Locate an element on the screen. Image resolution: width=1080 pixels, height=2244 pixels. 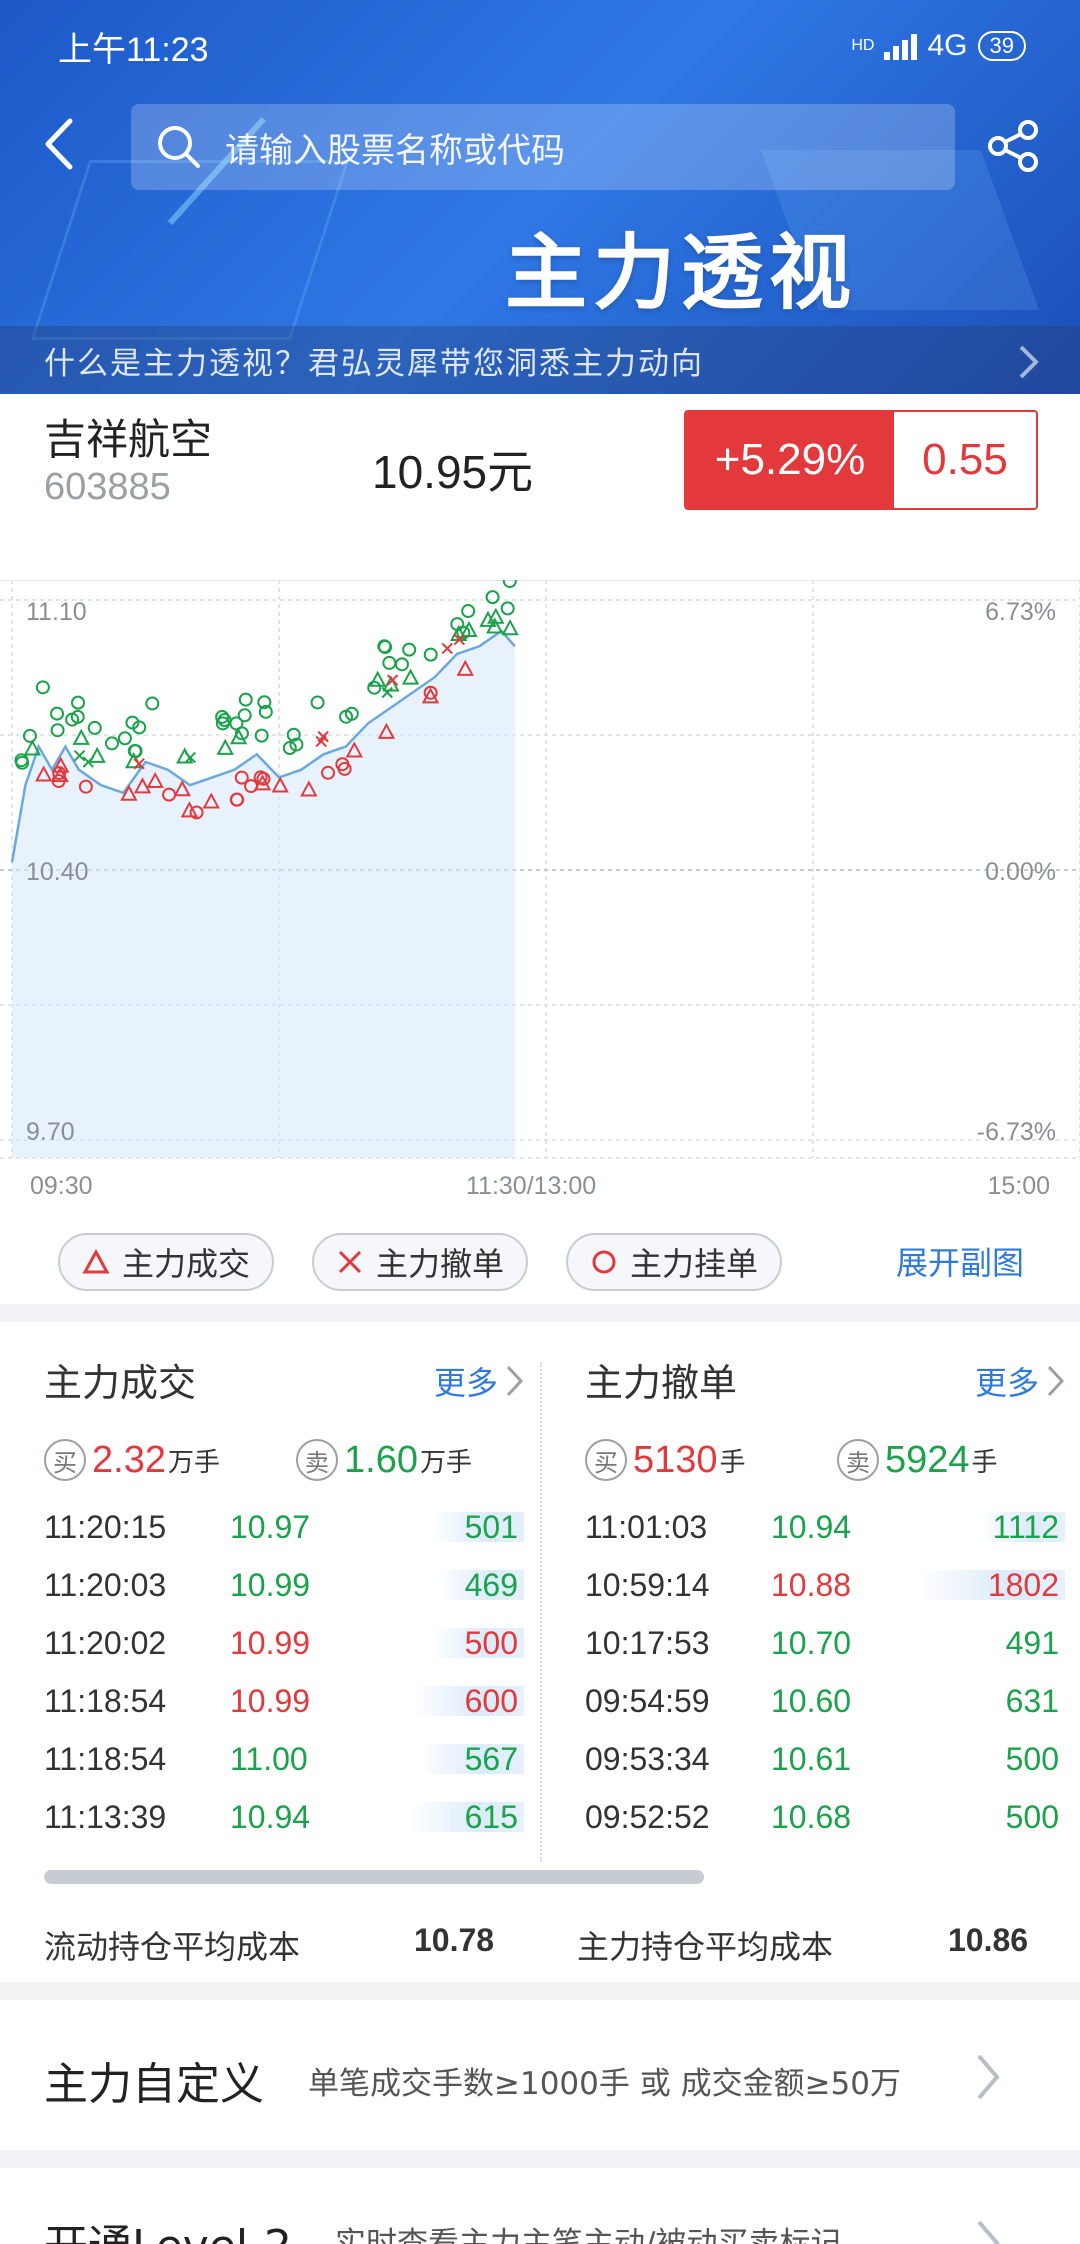
table-row: 09:54:59 10.60 631 is located at coordinates (825, 1701).